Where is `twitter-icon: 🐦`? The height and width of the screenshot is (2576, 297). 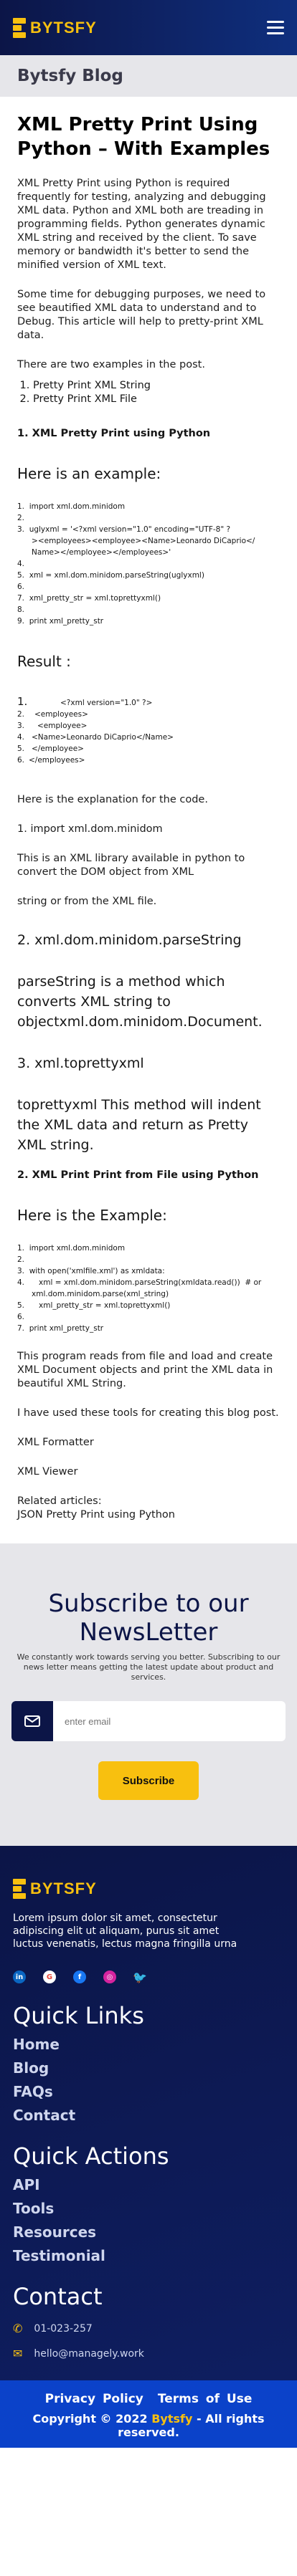 twitter-icon: 🐦 is located at coordinates (140, 1978).